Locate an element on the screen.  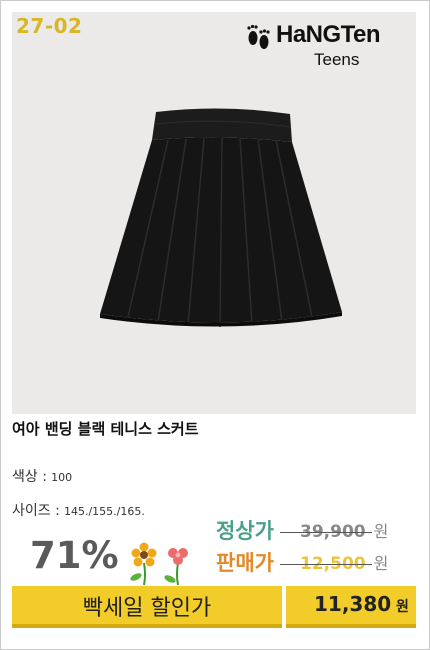
sale-price-won: 원 is located at coordinates (381, 563).